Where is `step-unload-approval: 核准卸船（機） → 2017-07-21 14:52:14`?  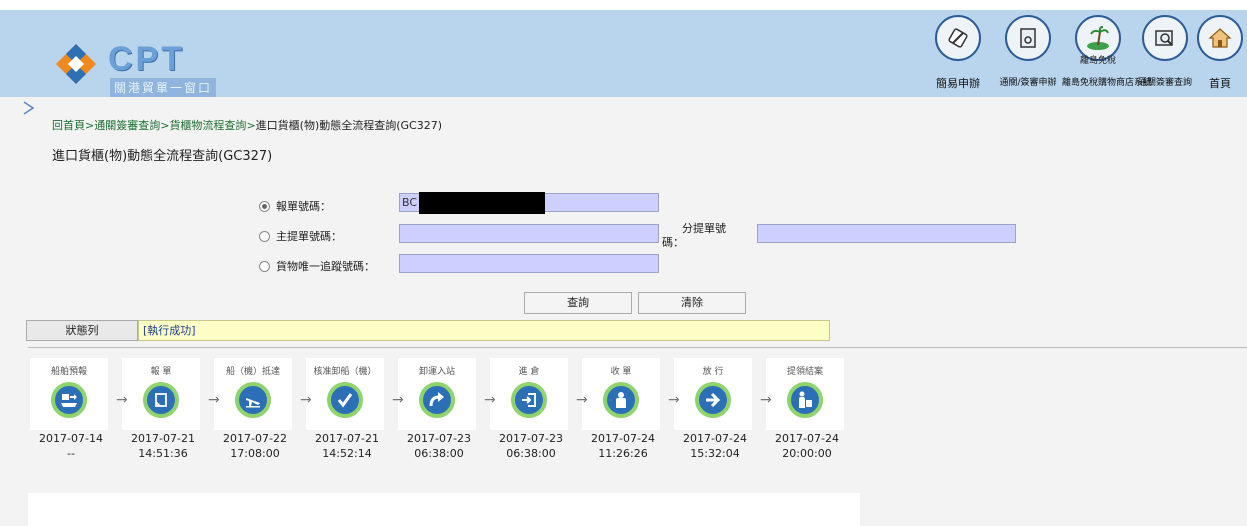 step-unload-approval: 核准卸船（機） → 2017-07-21 14:52:14 is located at coordinates (346, 413).